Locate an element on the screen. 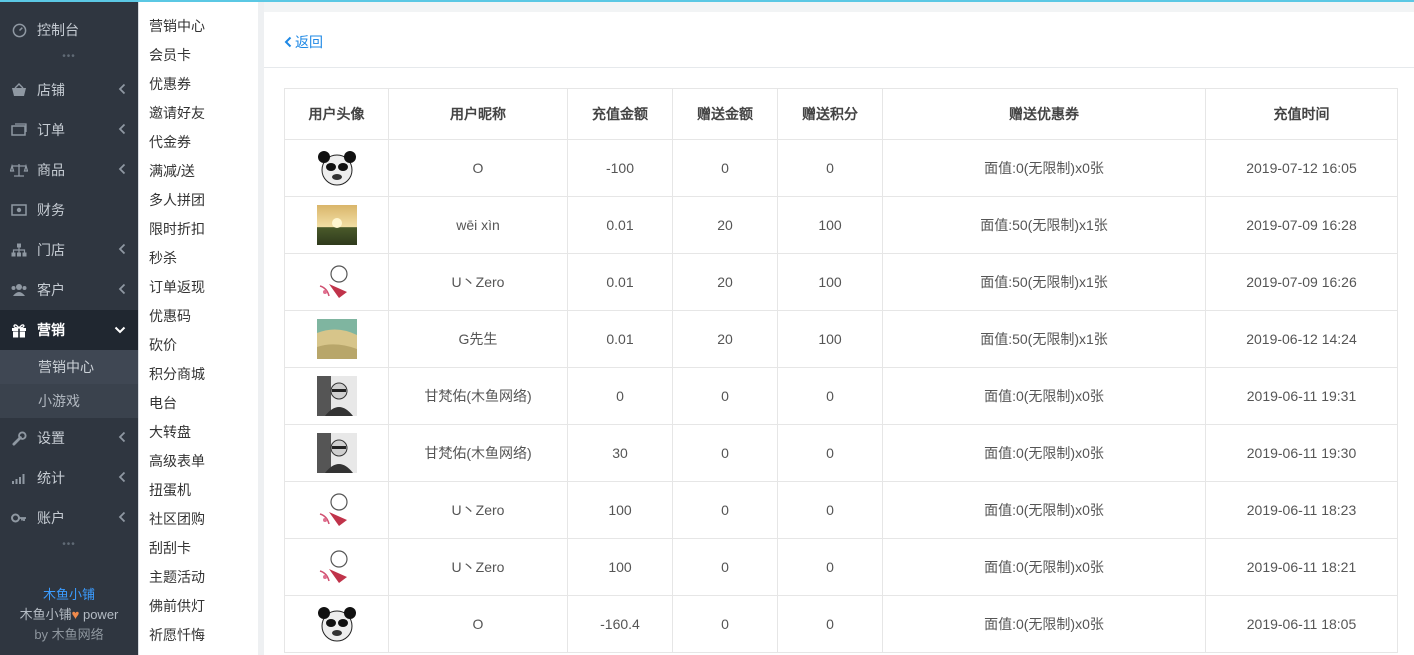 Image resolution: width=1414 pixels, height=655 pixels. subnav-item: 佛前供灯 is located at coordinates (198, 606).